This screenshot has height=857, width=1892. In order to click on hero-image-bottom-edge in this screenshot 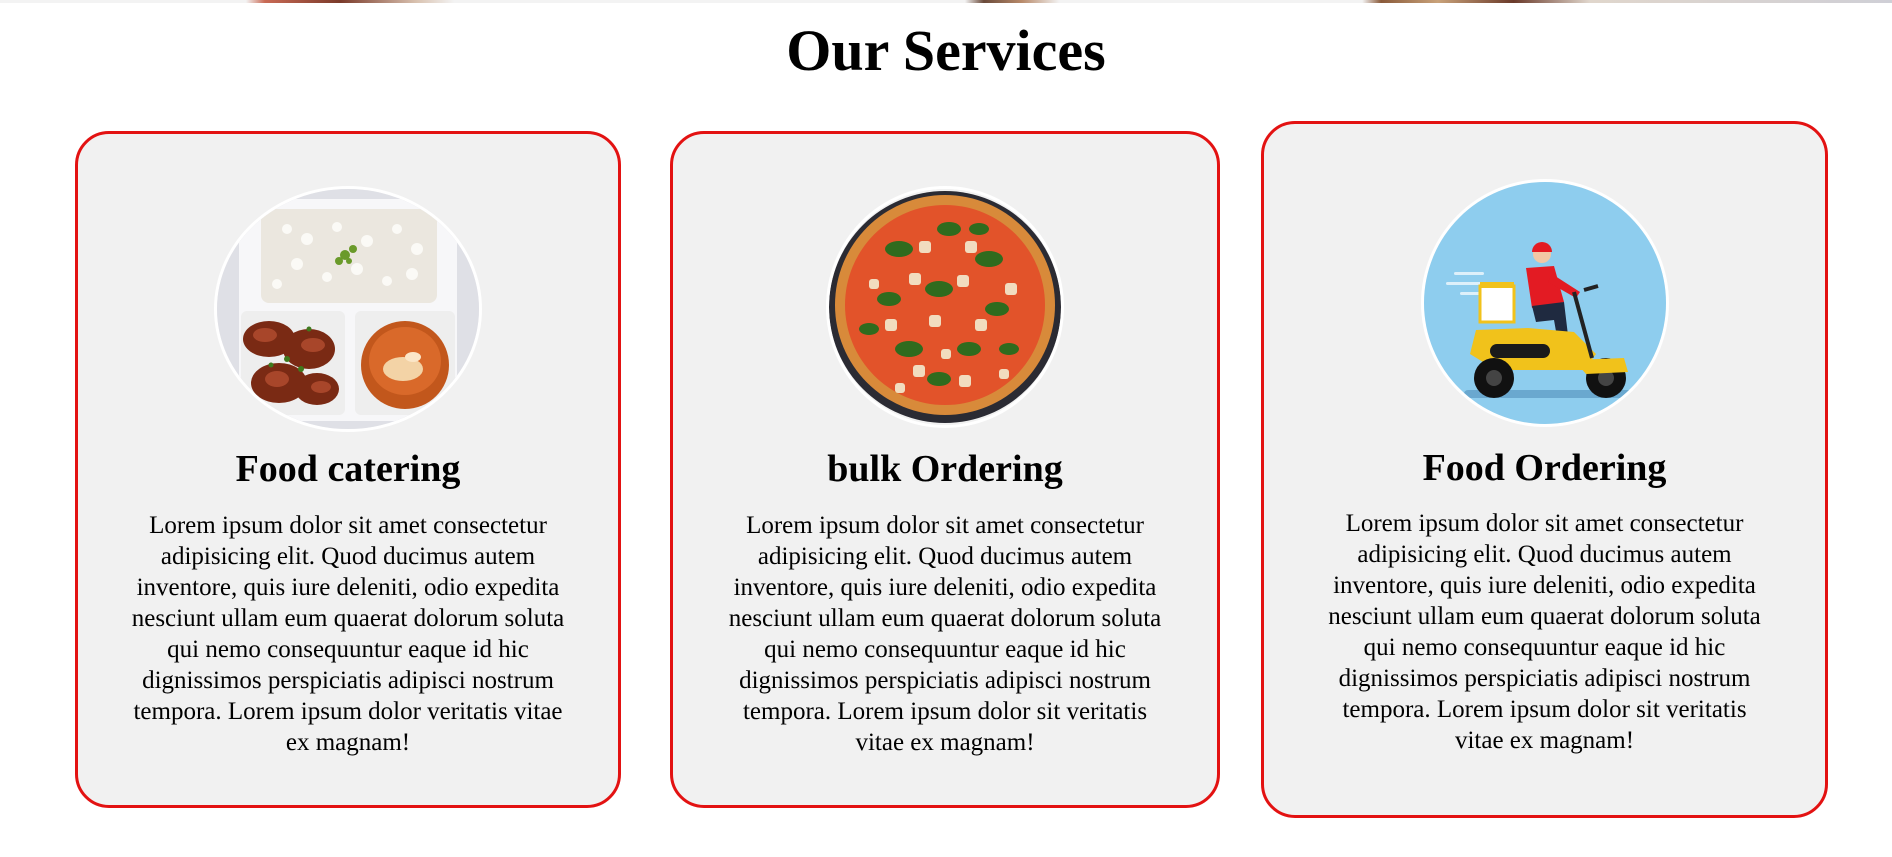, I will do `click(946, 1)`.